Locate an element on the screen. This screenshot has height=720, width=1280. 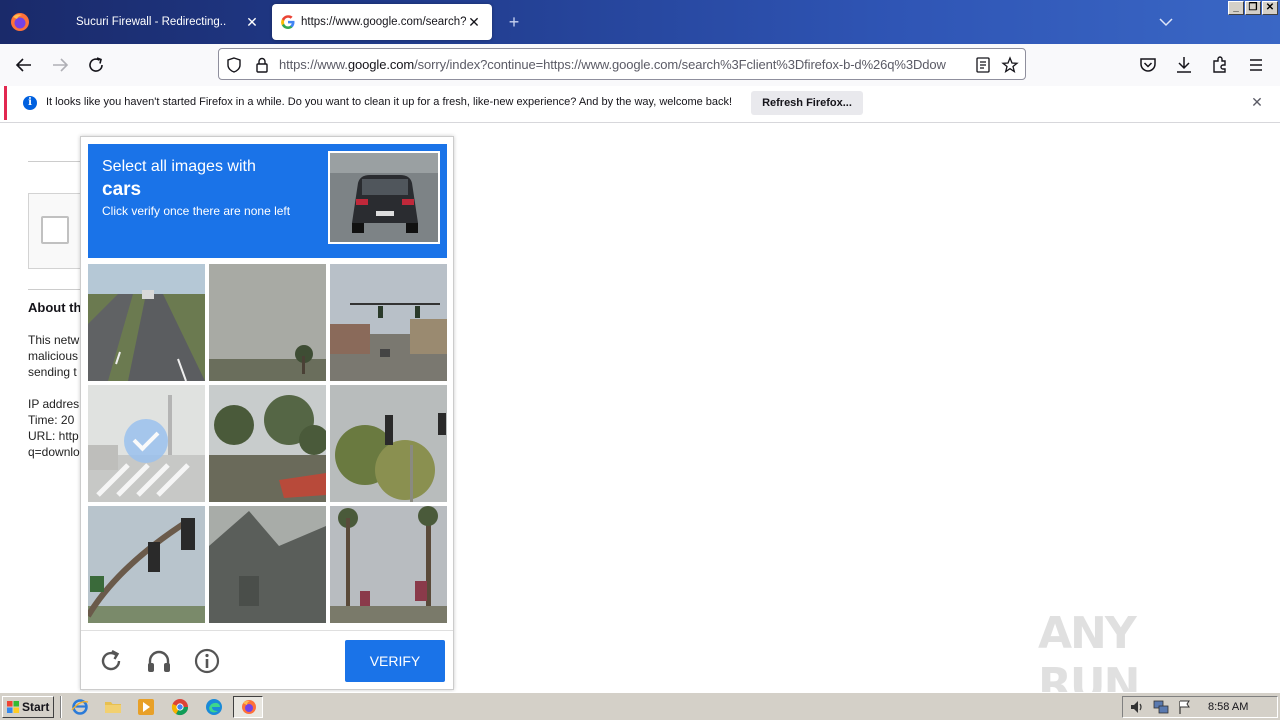
url-domain: google.com is located at coordinates (381, 64).